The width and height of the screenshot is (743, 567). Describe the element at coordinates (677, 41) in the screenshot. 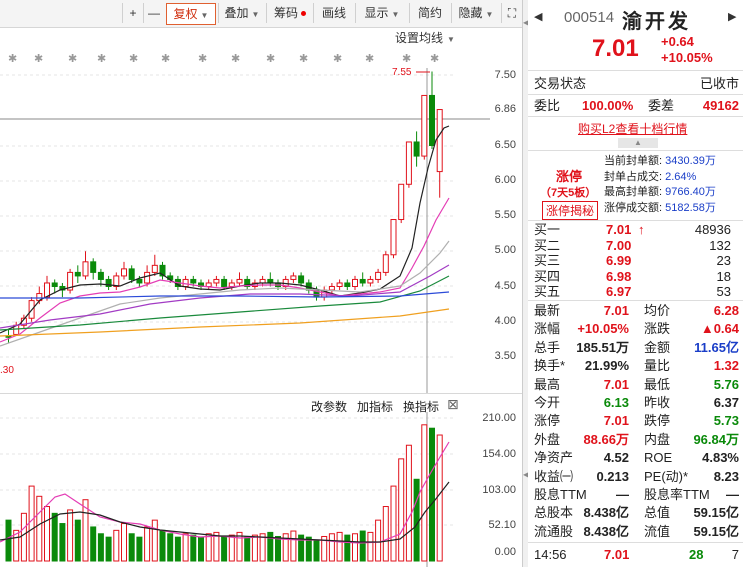

I see `price-change: +0.64` at that location.